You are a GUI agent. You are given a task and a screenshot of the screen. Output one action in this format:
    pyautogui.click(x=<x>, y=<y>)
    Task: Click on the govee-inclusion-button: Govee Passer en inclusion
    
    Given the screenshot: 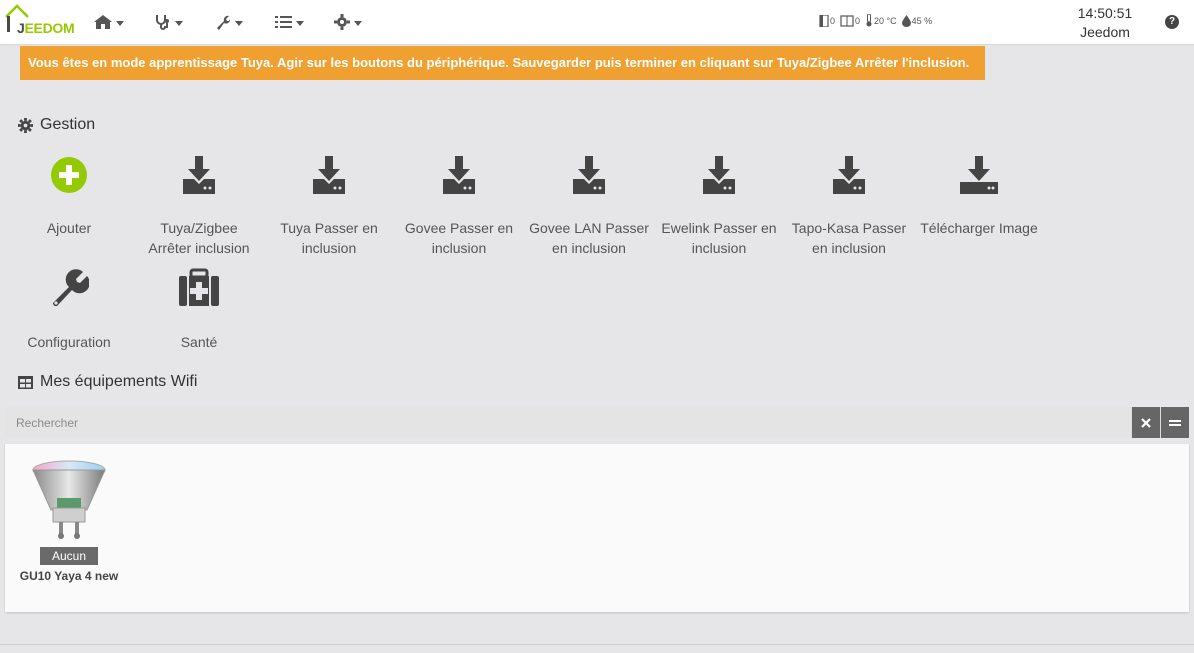 What is the action you would take?
    pyautogui.click(x=459, y=207)
    